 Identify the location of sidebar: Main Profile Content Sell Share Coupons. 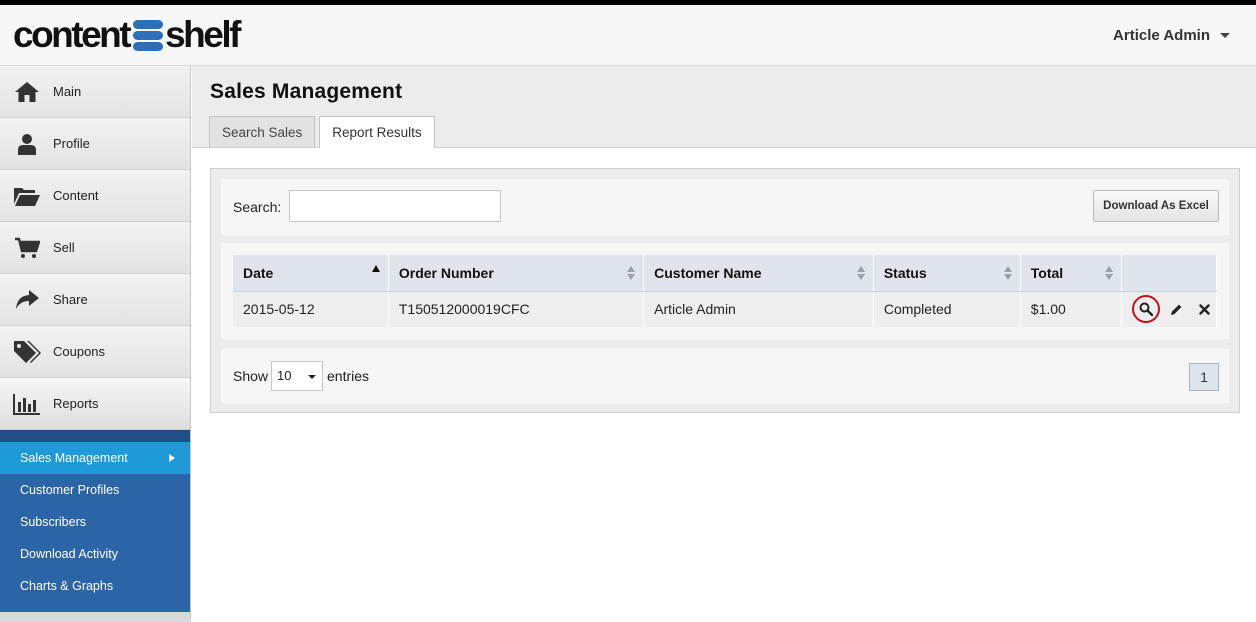
(95, 344).